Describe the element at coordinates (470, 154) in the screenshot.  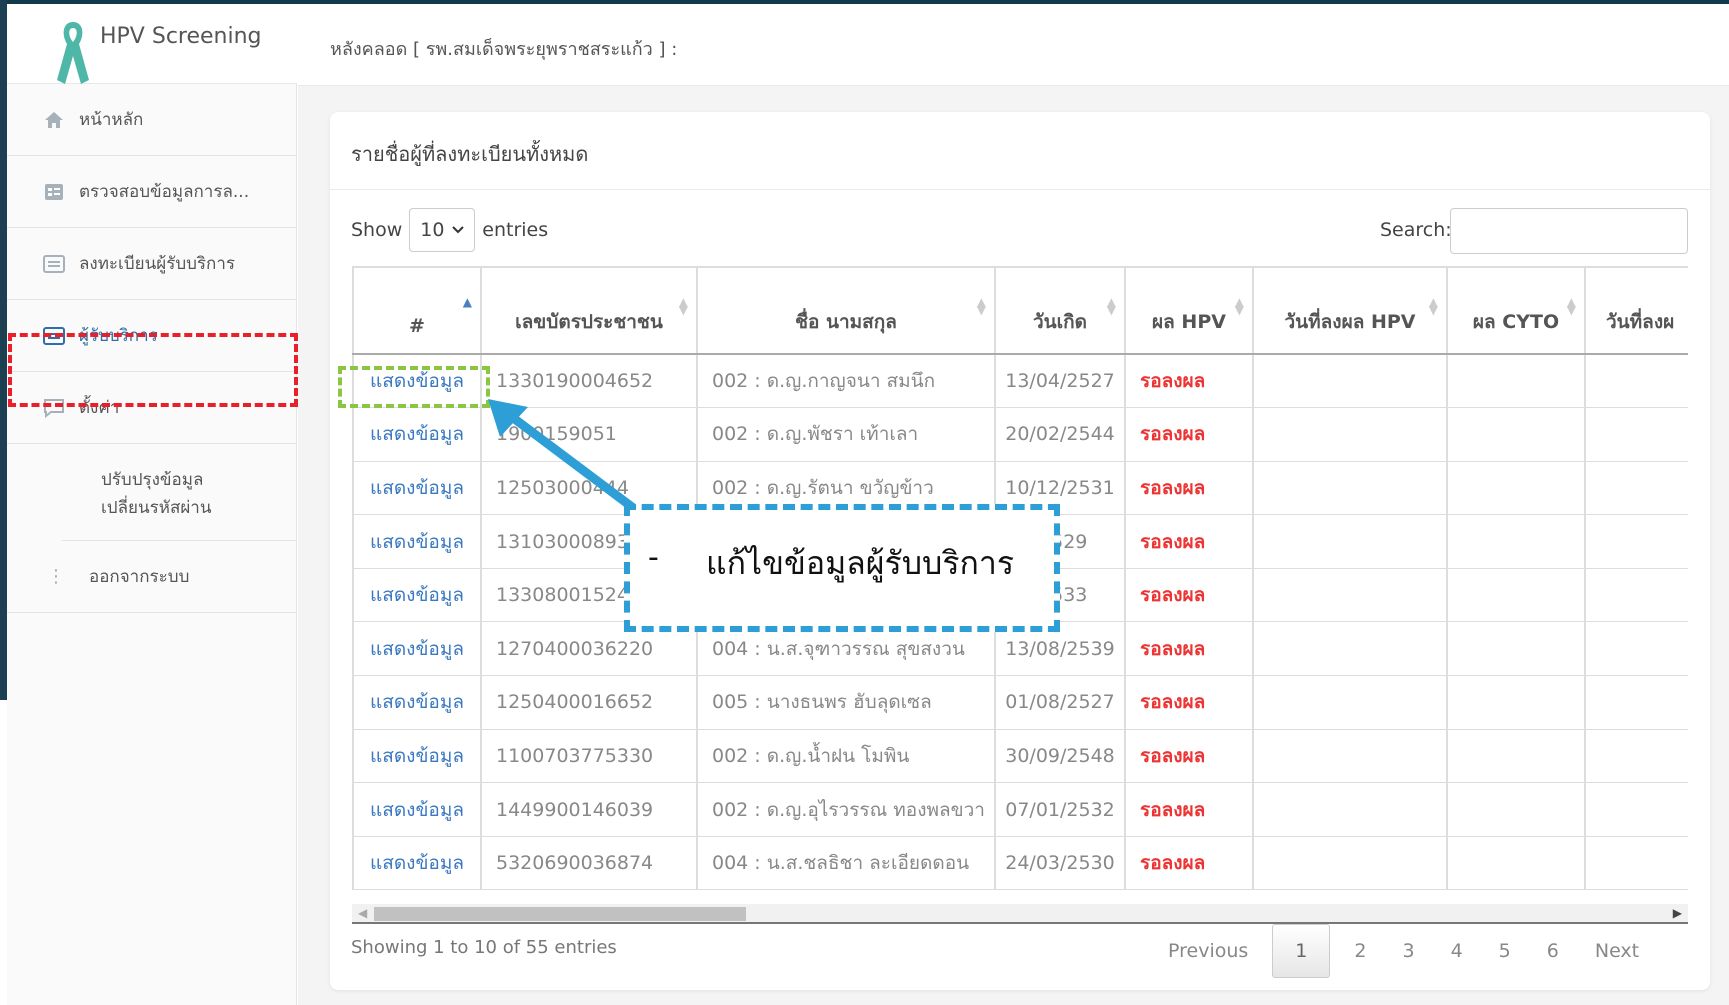
I see `card-title: รายชื่อผู้ที่ลงทะเบียนทั้งหมด` at that location.